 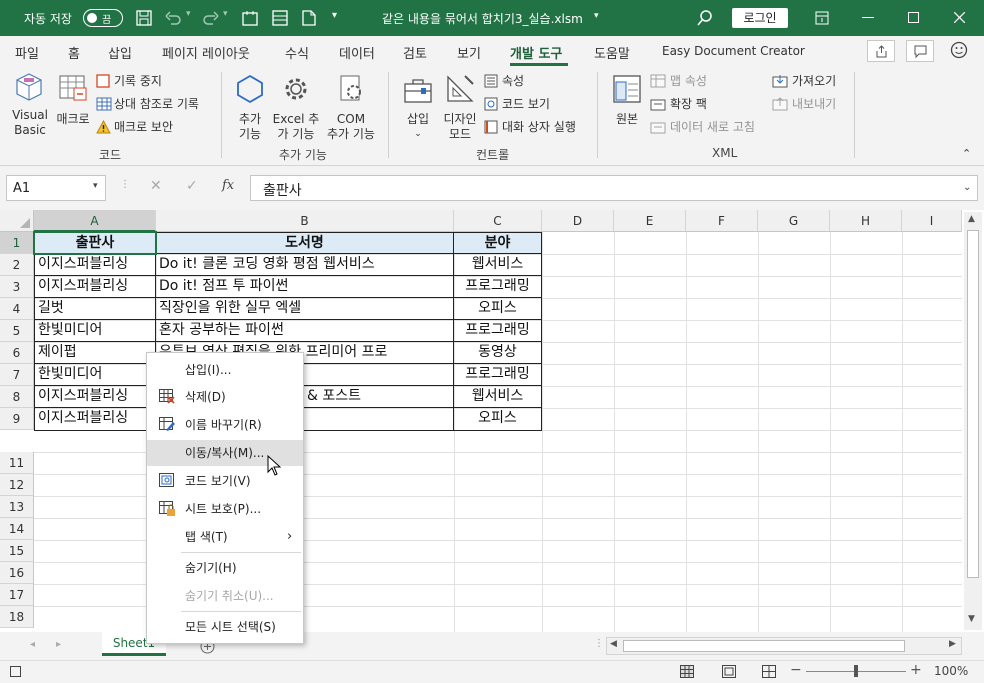 I want to click on refresh-data-button: 데이터 새로 고침, so click(x=710, y=128).